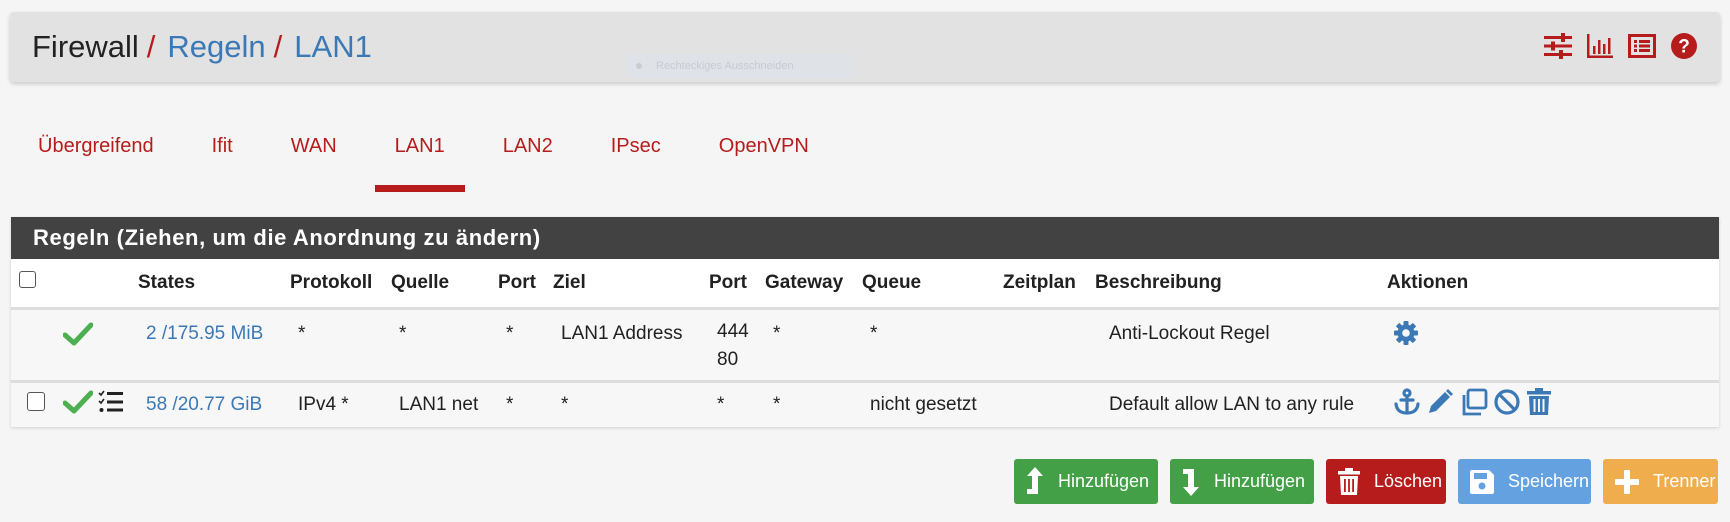  What do you see at coordinates (721, 404) in the screenshot?
I see `destination-port-cell: *` at bounding box center [721, 404].